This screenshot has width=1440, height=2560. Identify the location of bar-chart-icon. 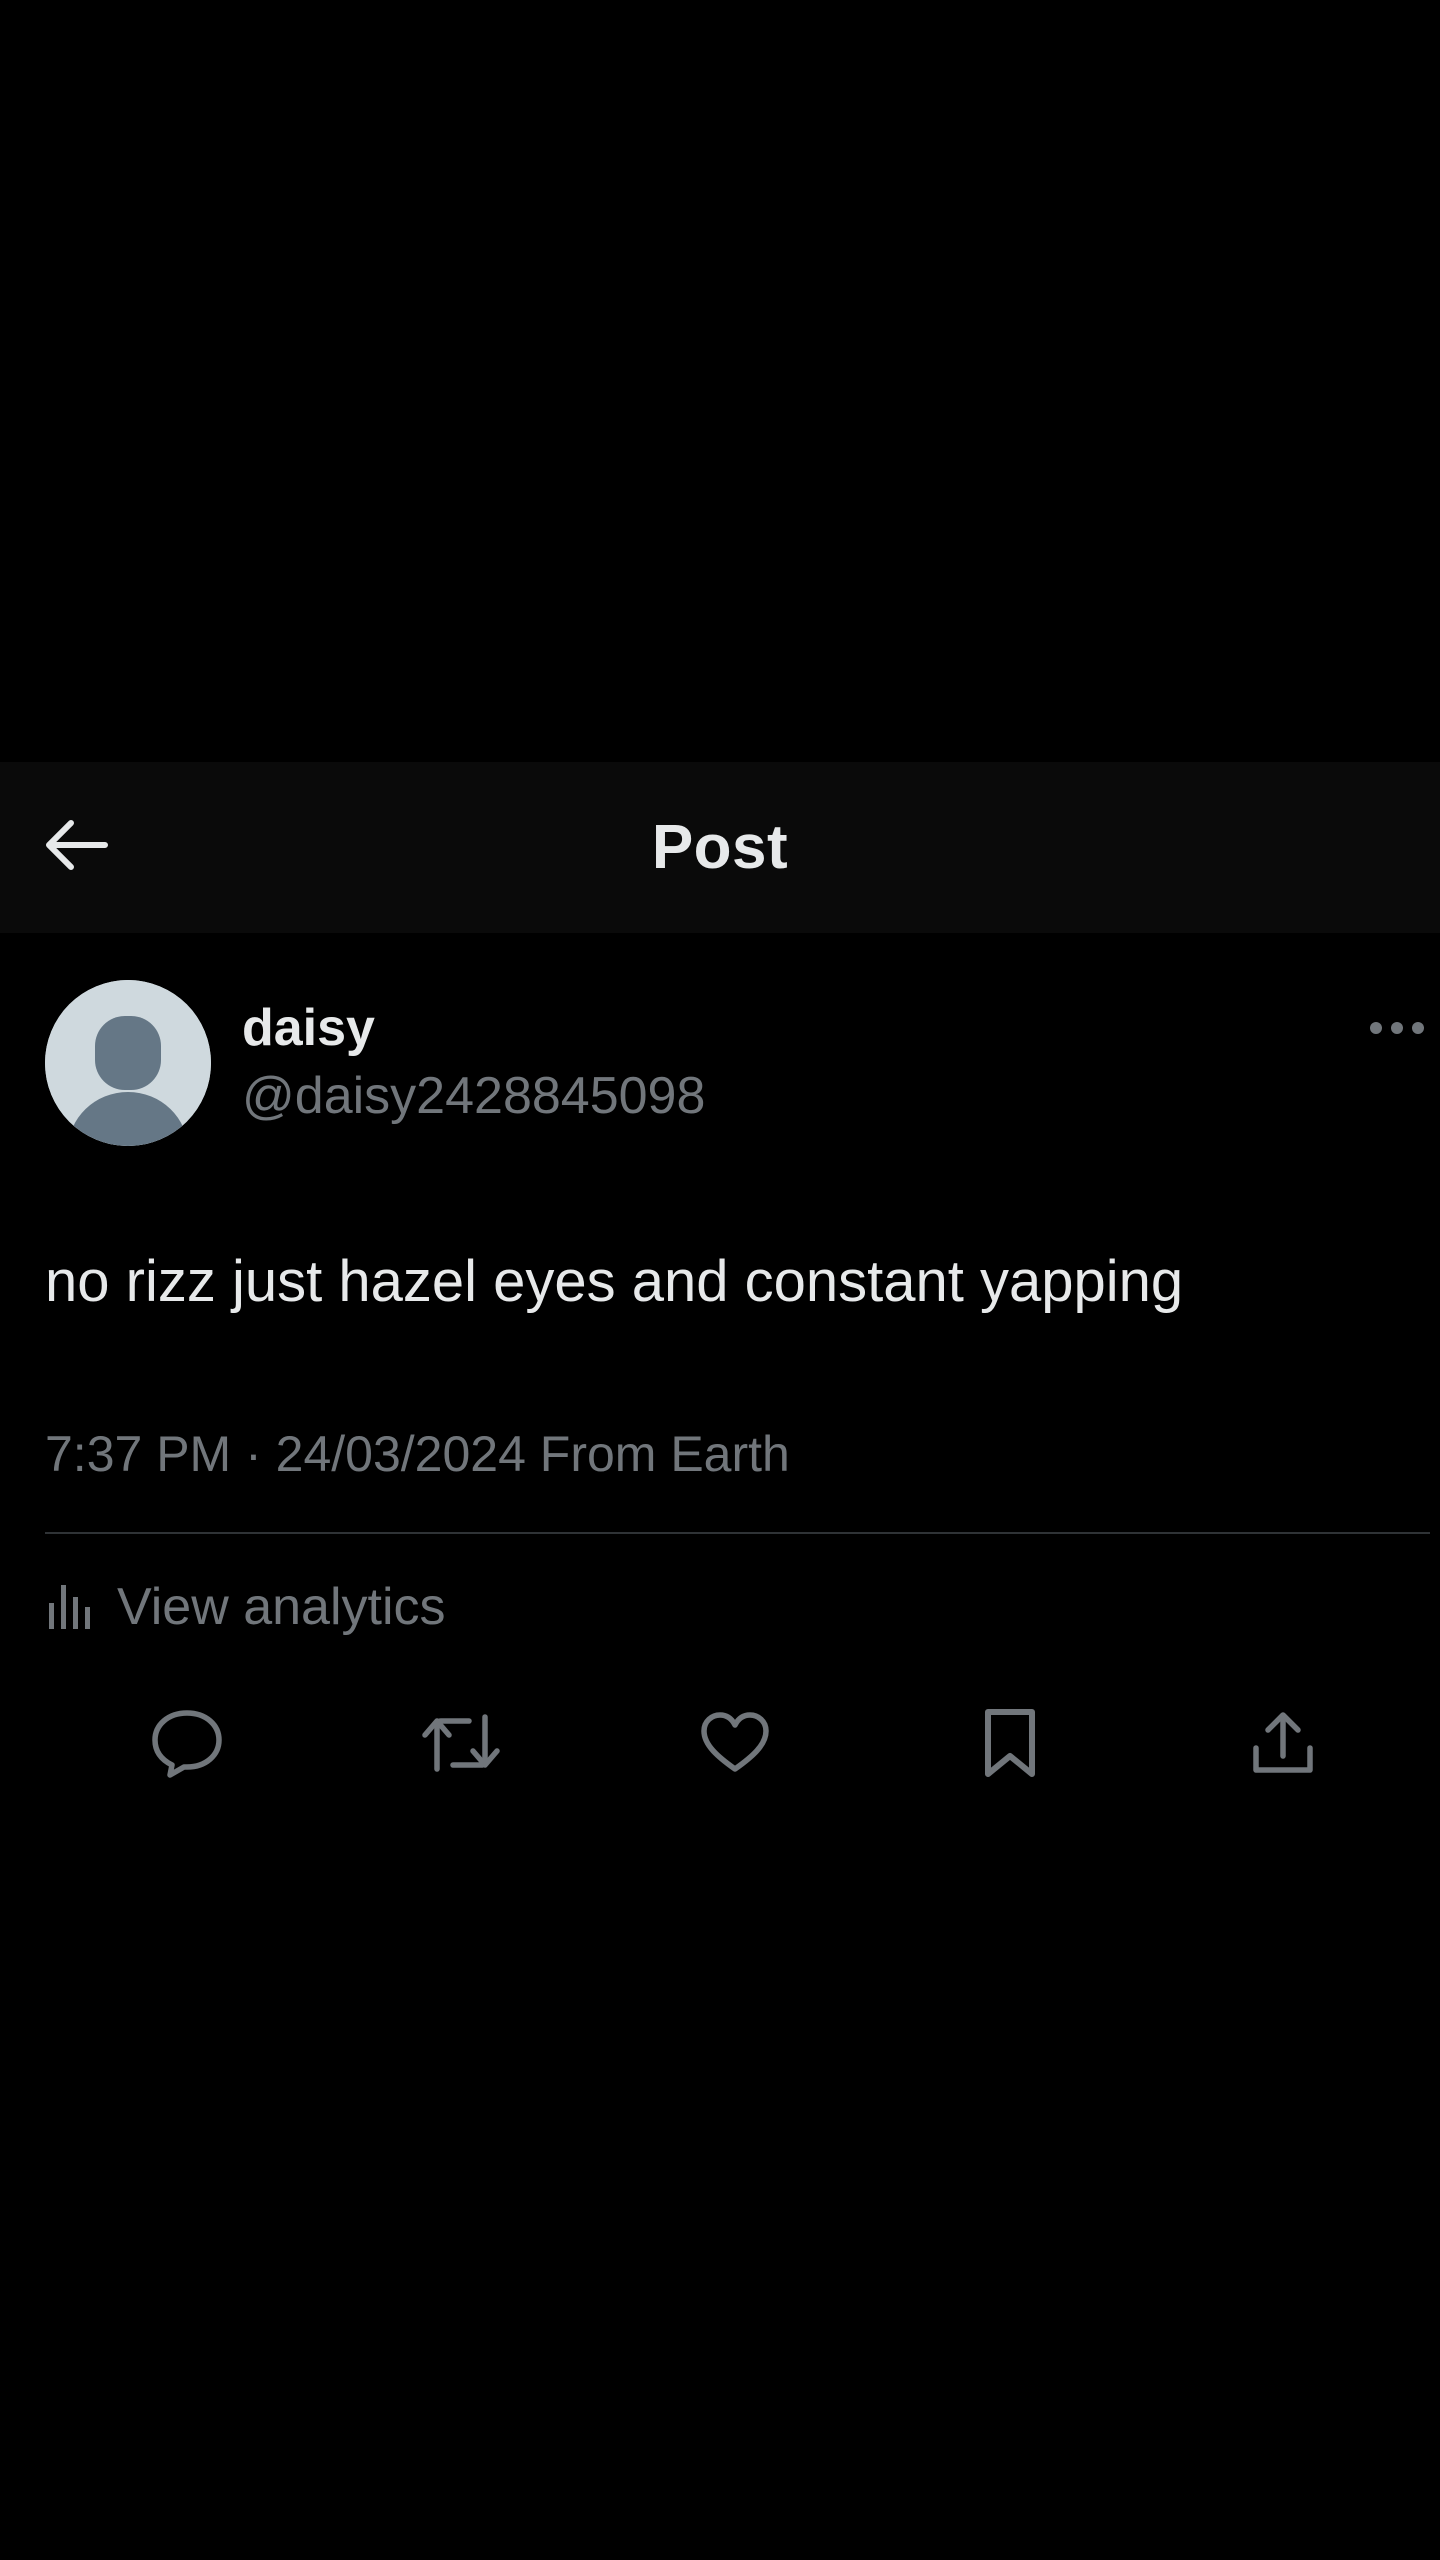
(70, 1607).